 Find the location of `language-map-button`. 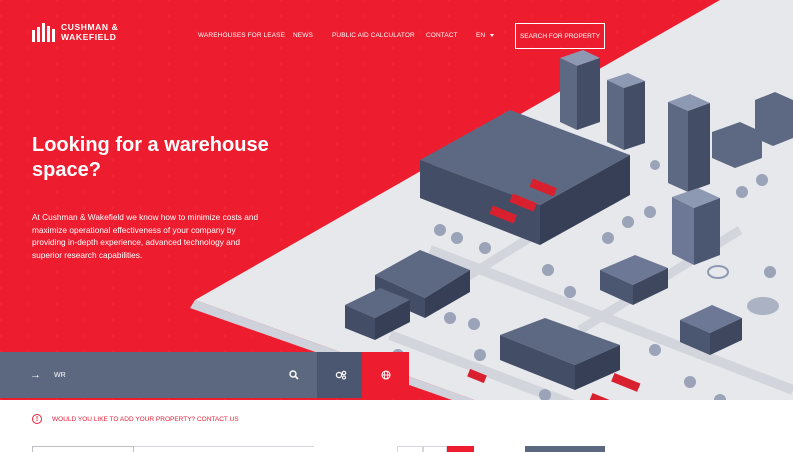

language-map-button is located at coordinates (385, 375).